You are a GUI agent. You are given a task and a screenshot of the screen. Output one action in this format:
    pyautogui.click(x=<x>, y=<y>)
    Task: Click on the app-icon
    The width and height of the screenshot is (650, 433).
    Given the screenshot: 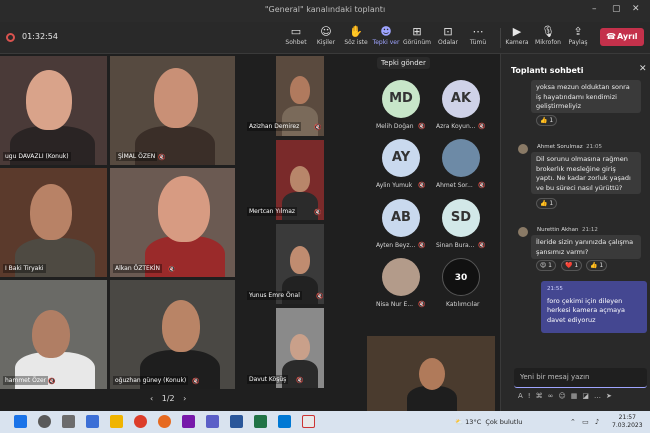 What is the action you would take?
    pyautogui.click(x=308, y=421)
    